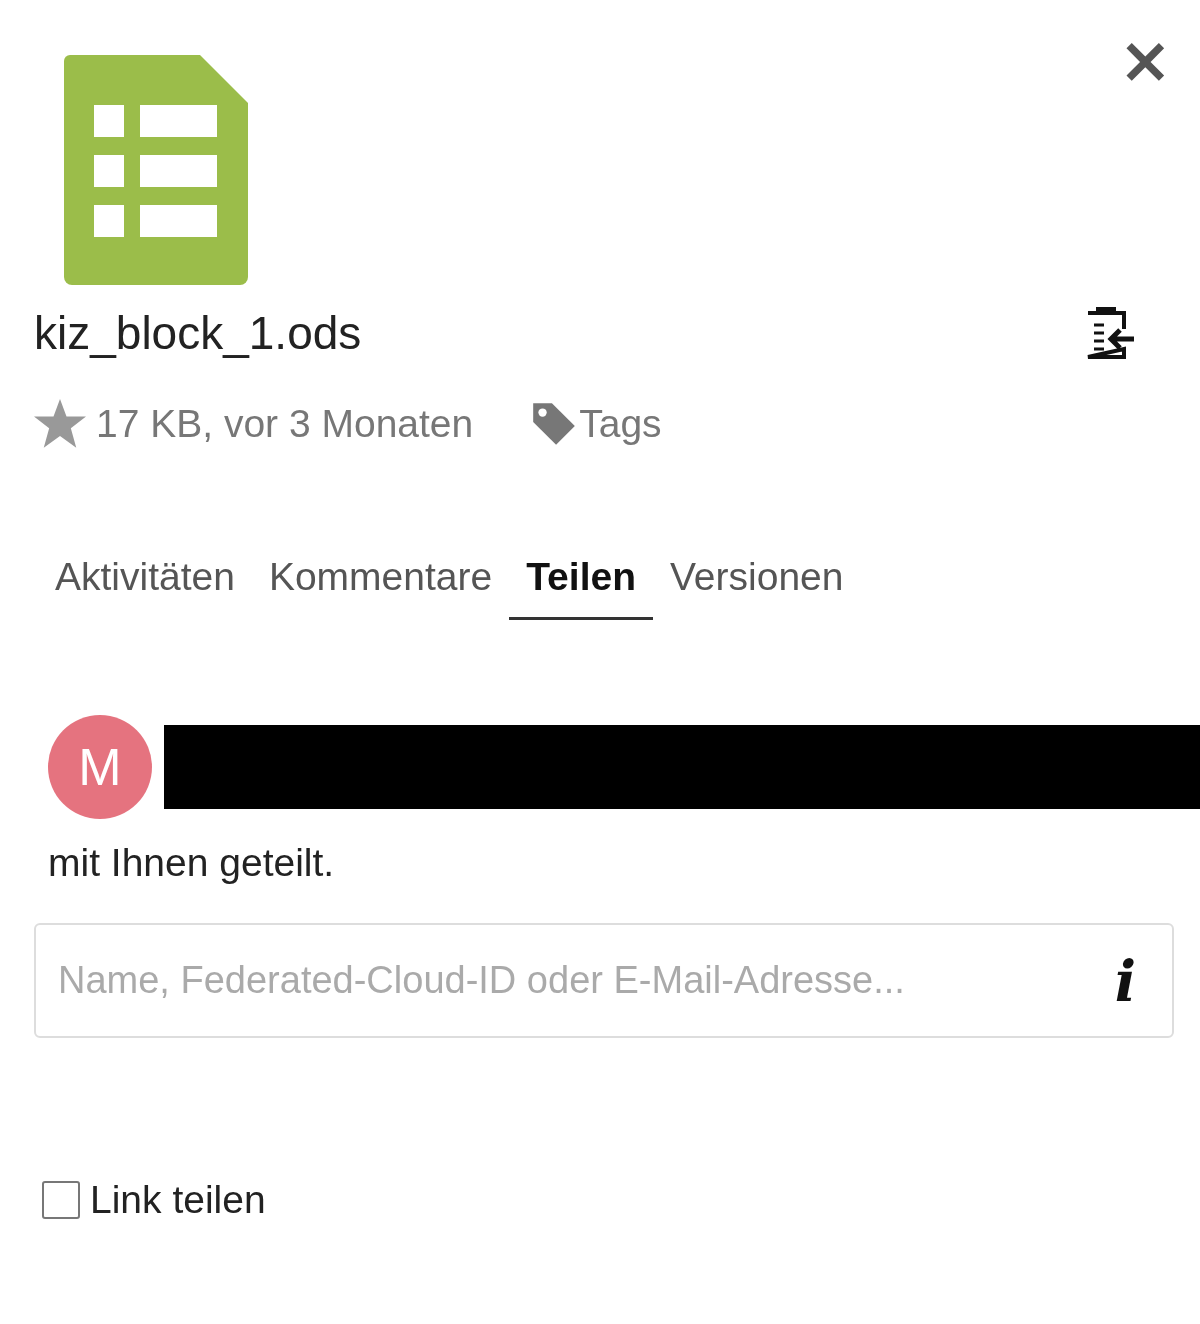 This screenshot has height=1324, width=1200. What do you see at coordinates (145, 584) in the screenshot?
I see `tab: Aktivitäten` at bounding box center [145, 584].